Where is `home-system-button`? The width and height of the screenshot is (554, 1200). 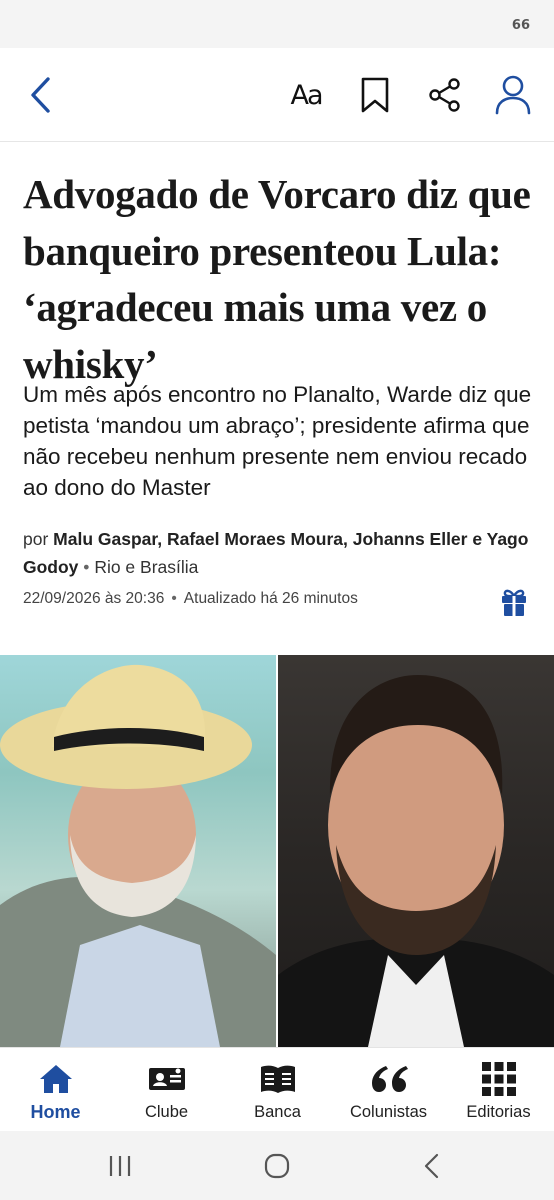
home-system-button is located at coordinates (277, 1166).